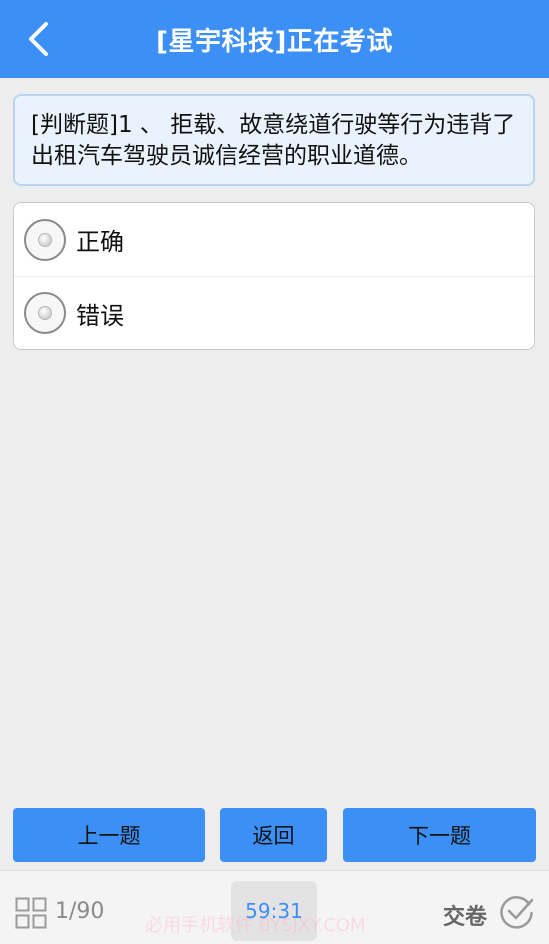 This screenshot has width=549, height=944. What do you see at coordinates (274, 907) in the screenshot?
I see `bottom-bar: 1/90 59:31 必用手机软件 BYSJXY.COM 交卷` at bounding box center [274, 907].